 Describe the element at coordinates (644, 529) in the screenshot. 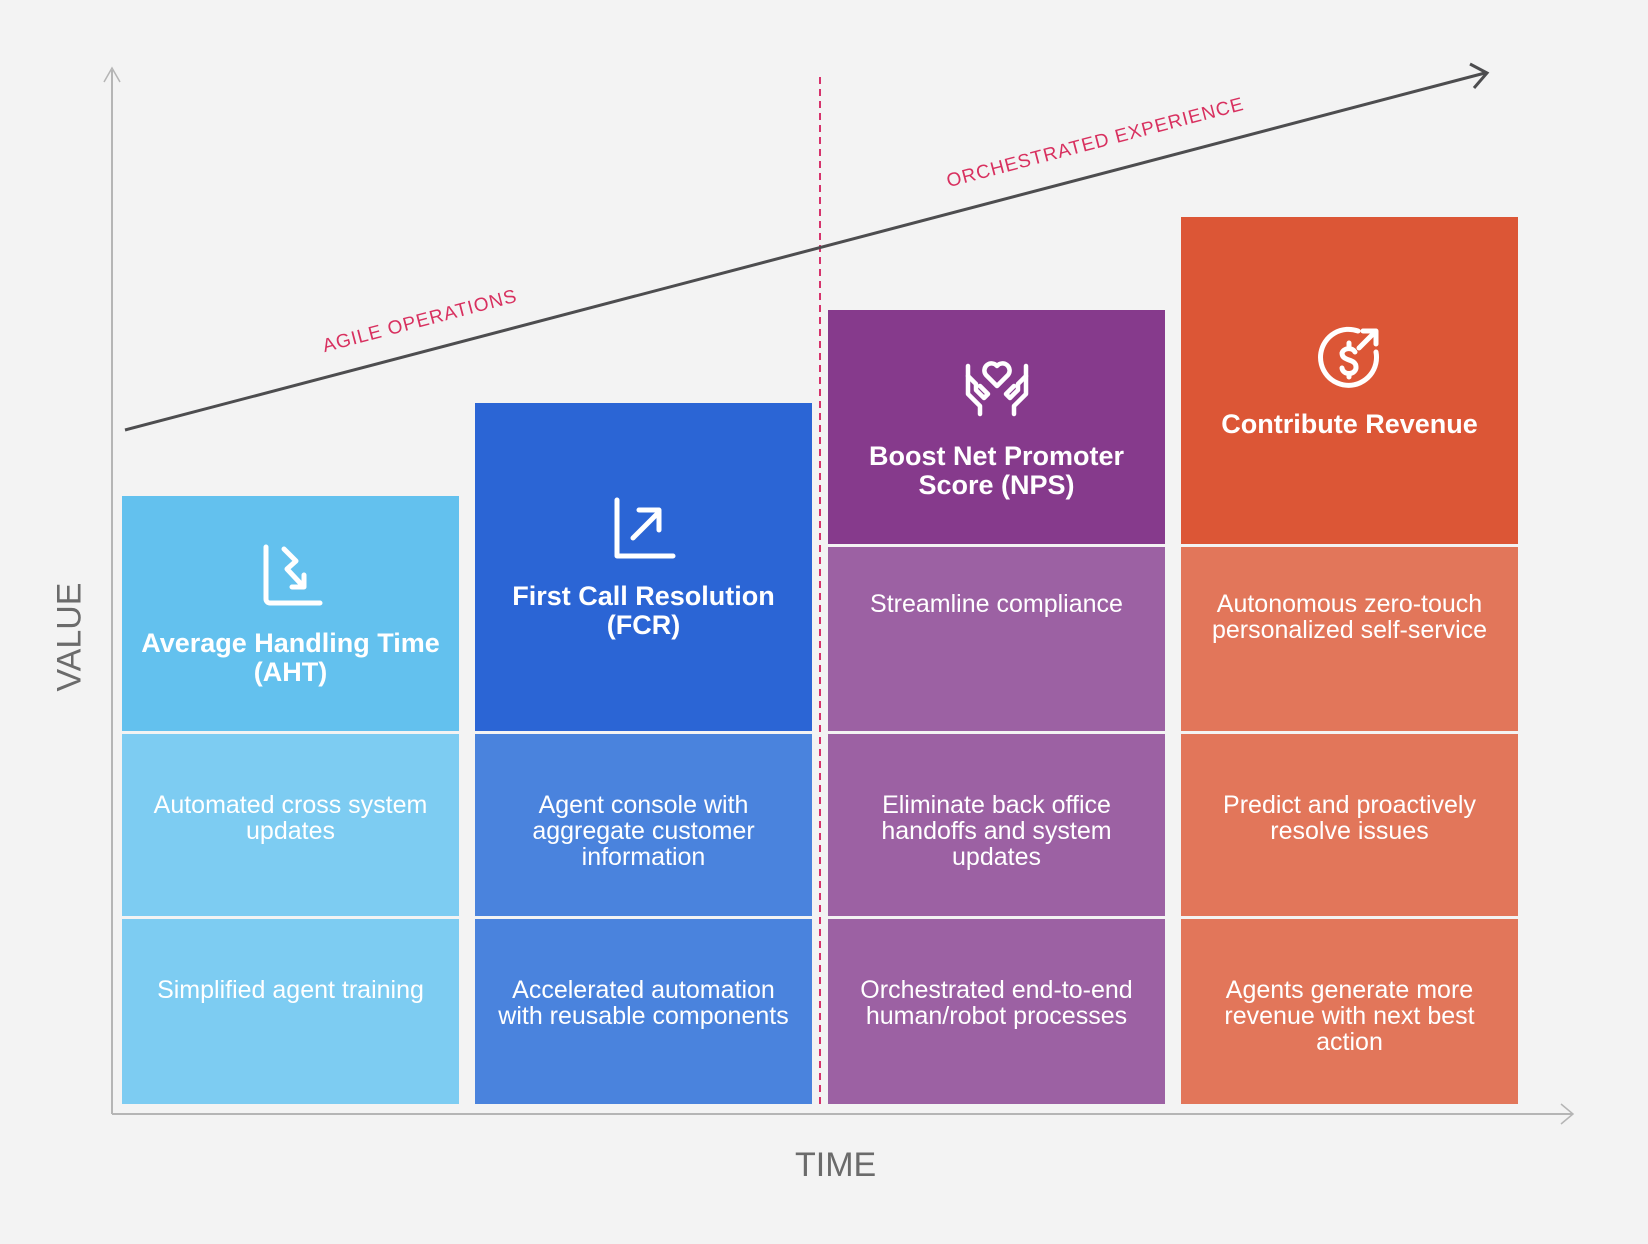

I see `chart-trend-up-icon` at that location.